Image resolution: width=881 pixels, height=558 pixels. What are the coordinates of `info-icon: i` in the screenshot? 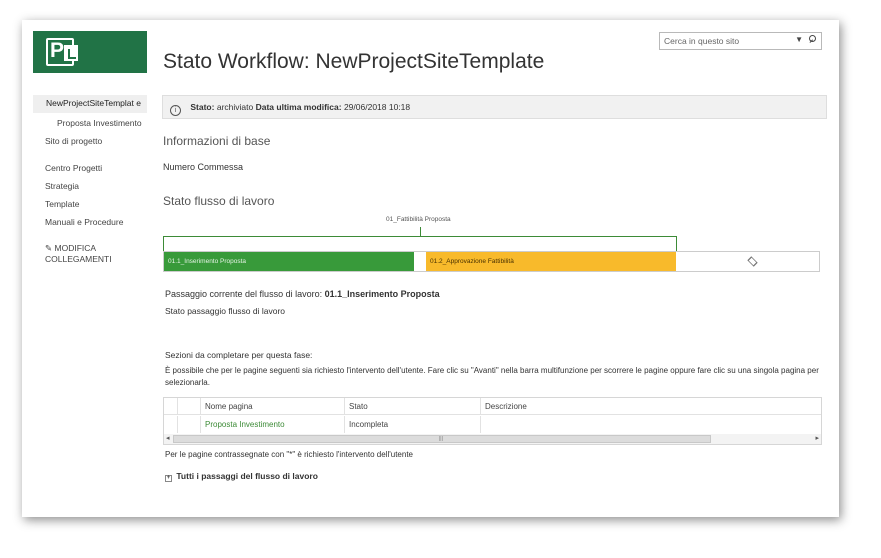 It's located at (175, 110).